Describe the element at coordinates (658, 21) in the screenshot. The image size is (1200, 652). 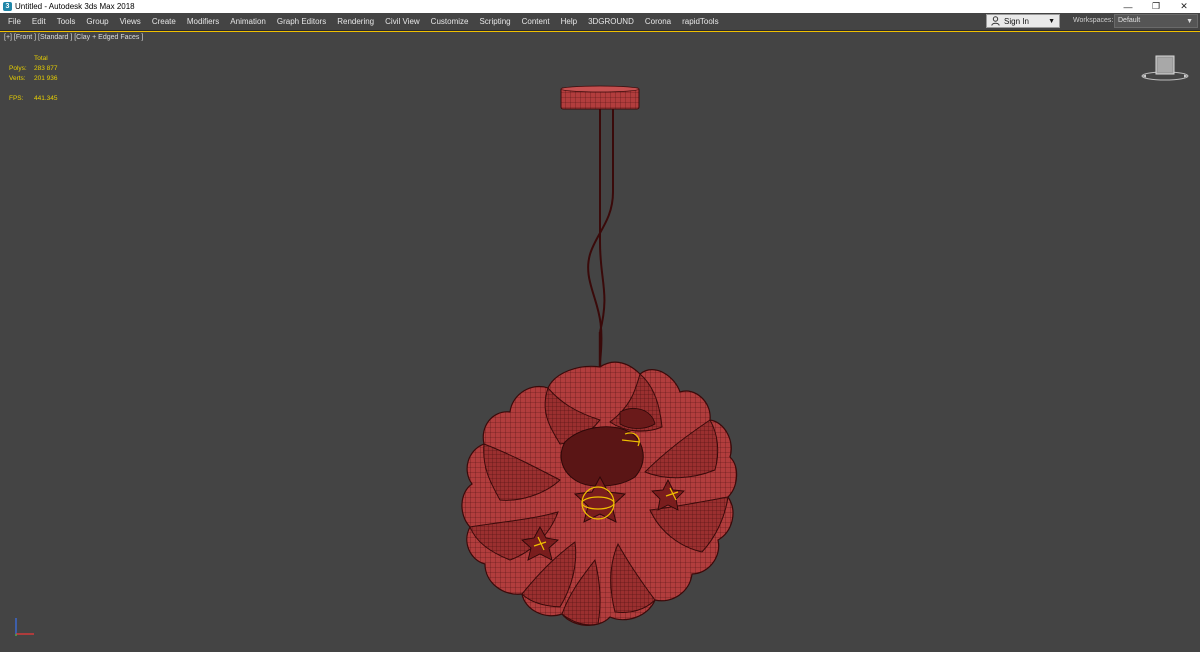
I see `menu-corona: Corona` at that location.